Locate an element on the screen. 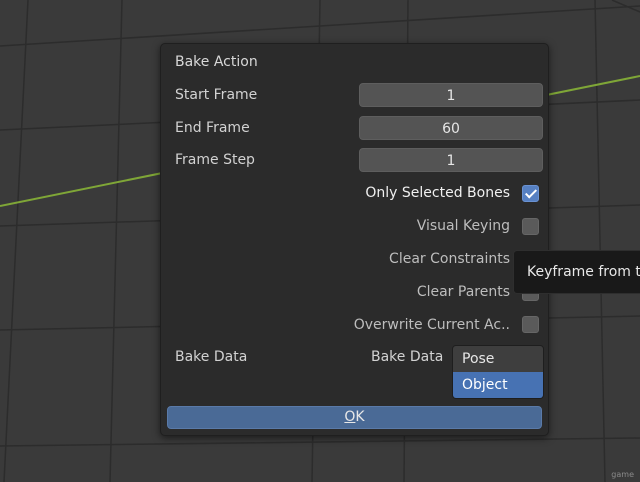  only-selected-bones-label: Only Selected Bones is located at coordinates (437, 193).